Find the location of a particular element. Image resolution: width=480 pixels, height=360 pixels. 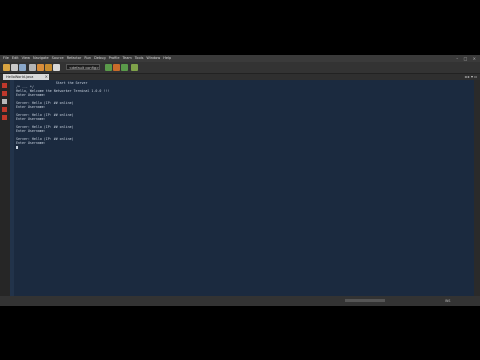

config-select: <default config> is located at coordinates (83, 67).